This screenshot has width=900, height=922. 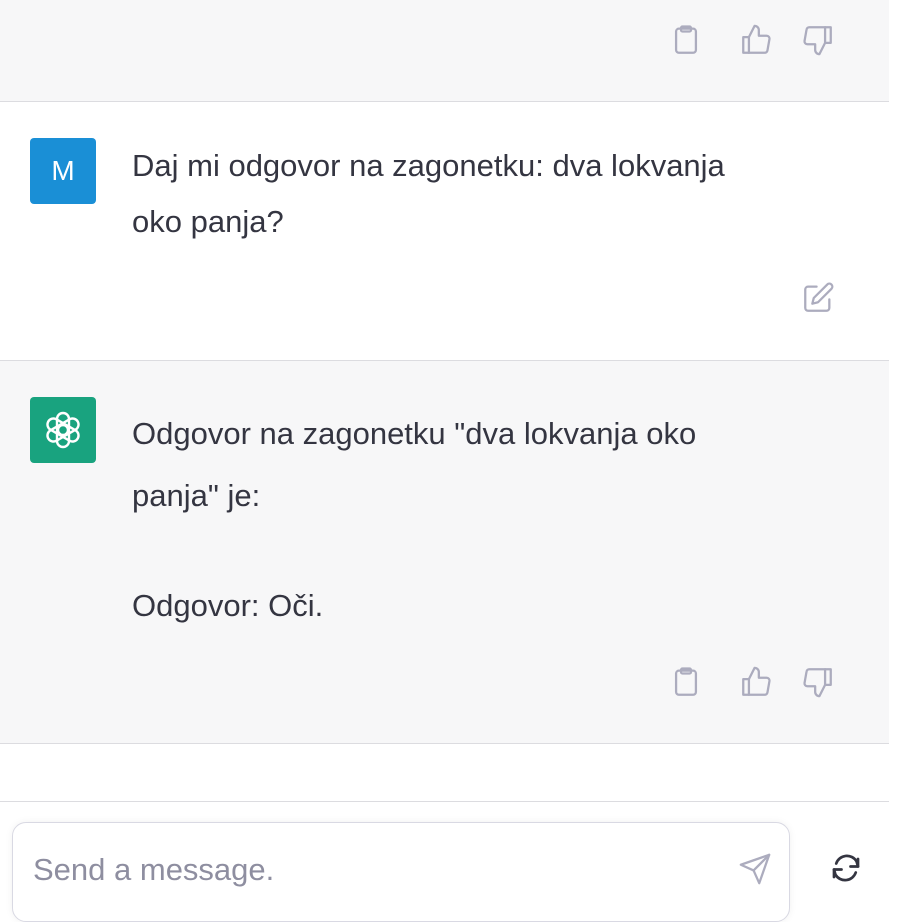 I want to click on previous-assistant-message, so click(x=444, y=50).